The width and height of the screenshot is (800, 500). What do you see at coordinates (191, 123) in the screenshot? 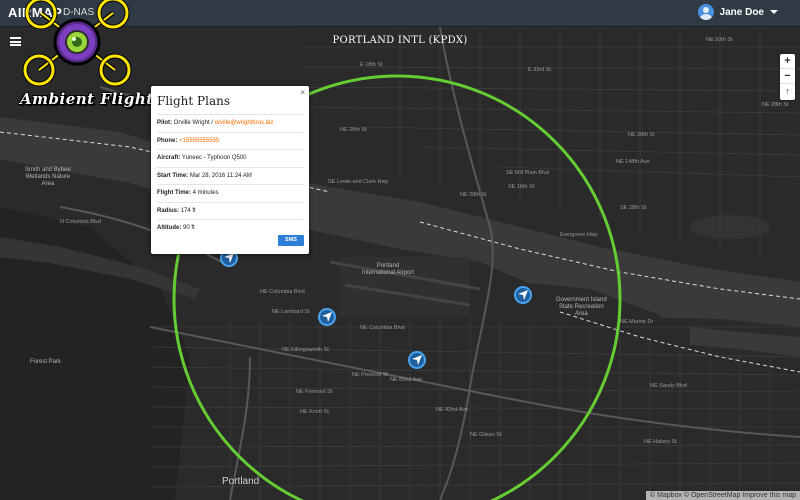
I see `pilot-name: Orville Wright` at bounding box center [191, 123].